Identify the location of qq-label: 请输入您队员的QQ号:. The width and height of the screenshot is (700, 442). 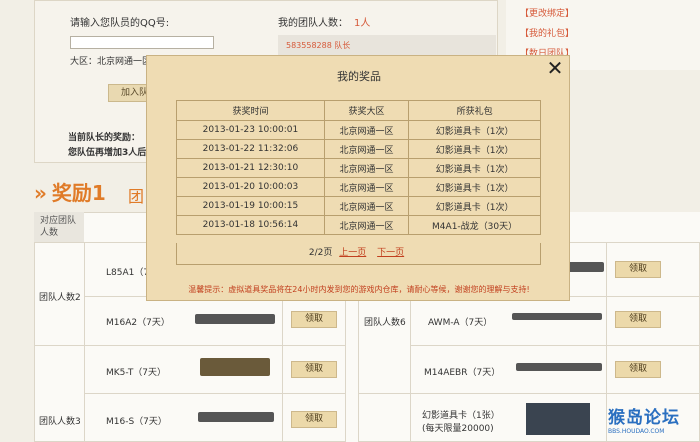
(120, 23).